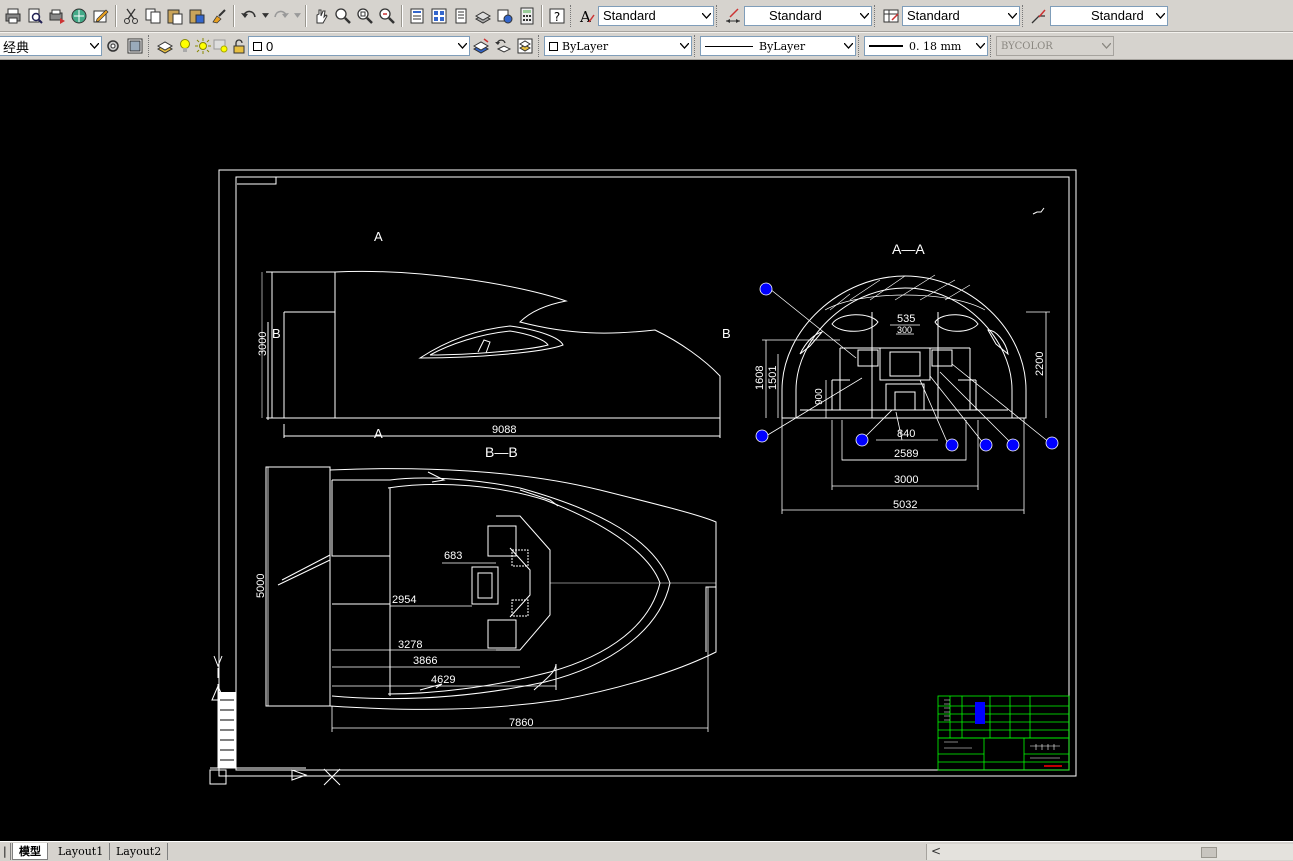 Image resolution: width=1293 pixels, height=861 pixels. What do you see at coordinates (387, 16) in the screenshot?
I see `zoom-previous-icon` at bounding box center [387, 16].